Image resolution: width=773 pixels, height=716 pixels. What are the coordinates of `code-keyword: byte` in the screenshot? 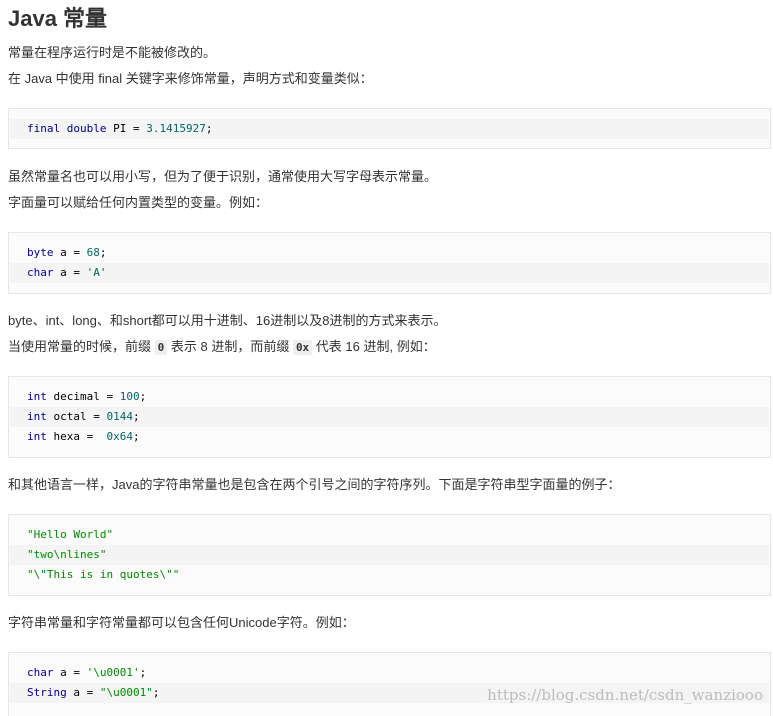 It's located at (40, 252).